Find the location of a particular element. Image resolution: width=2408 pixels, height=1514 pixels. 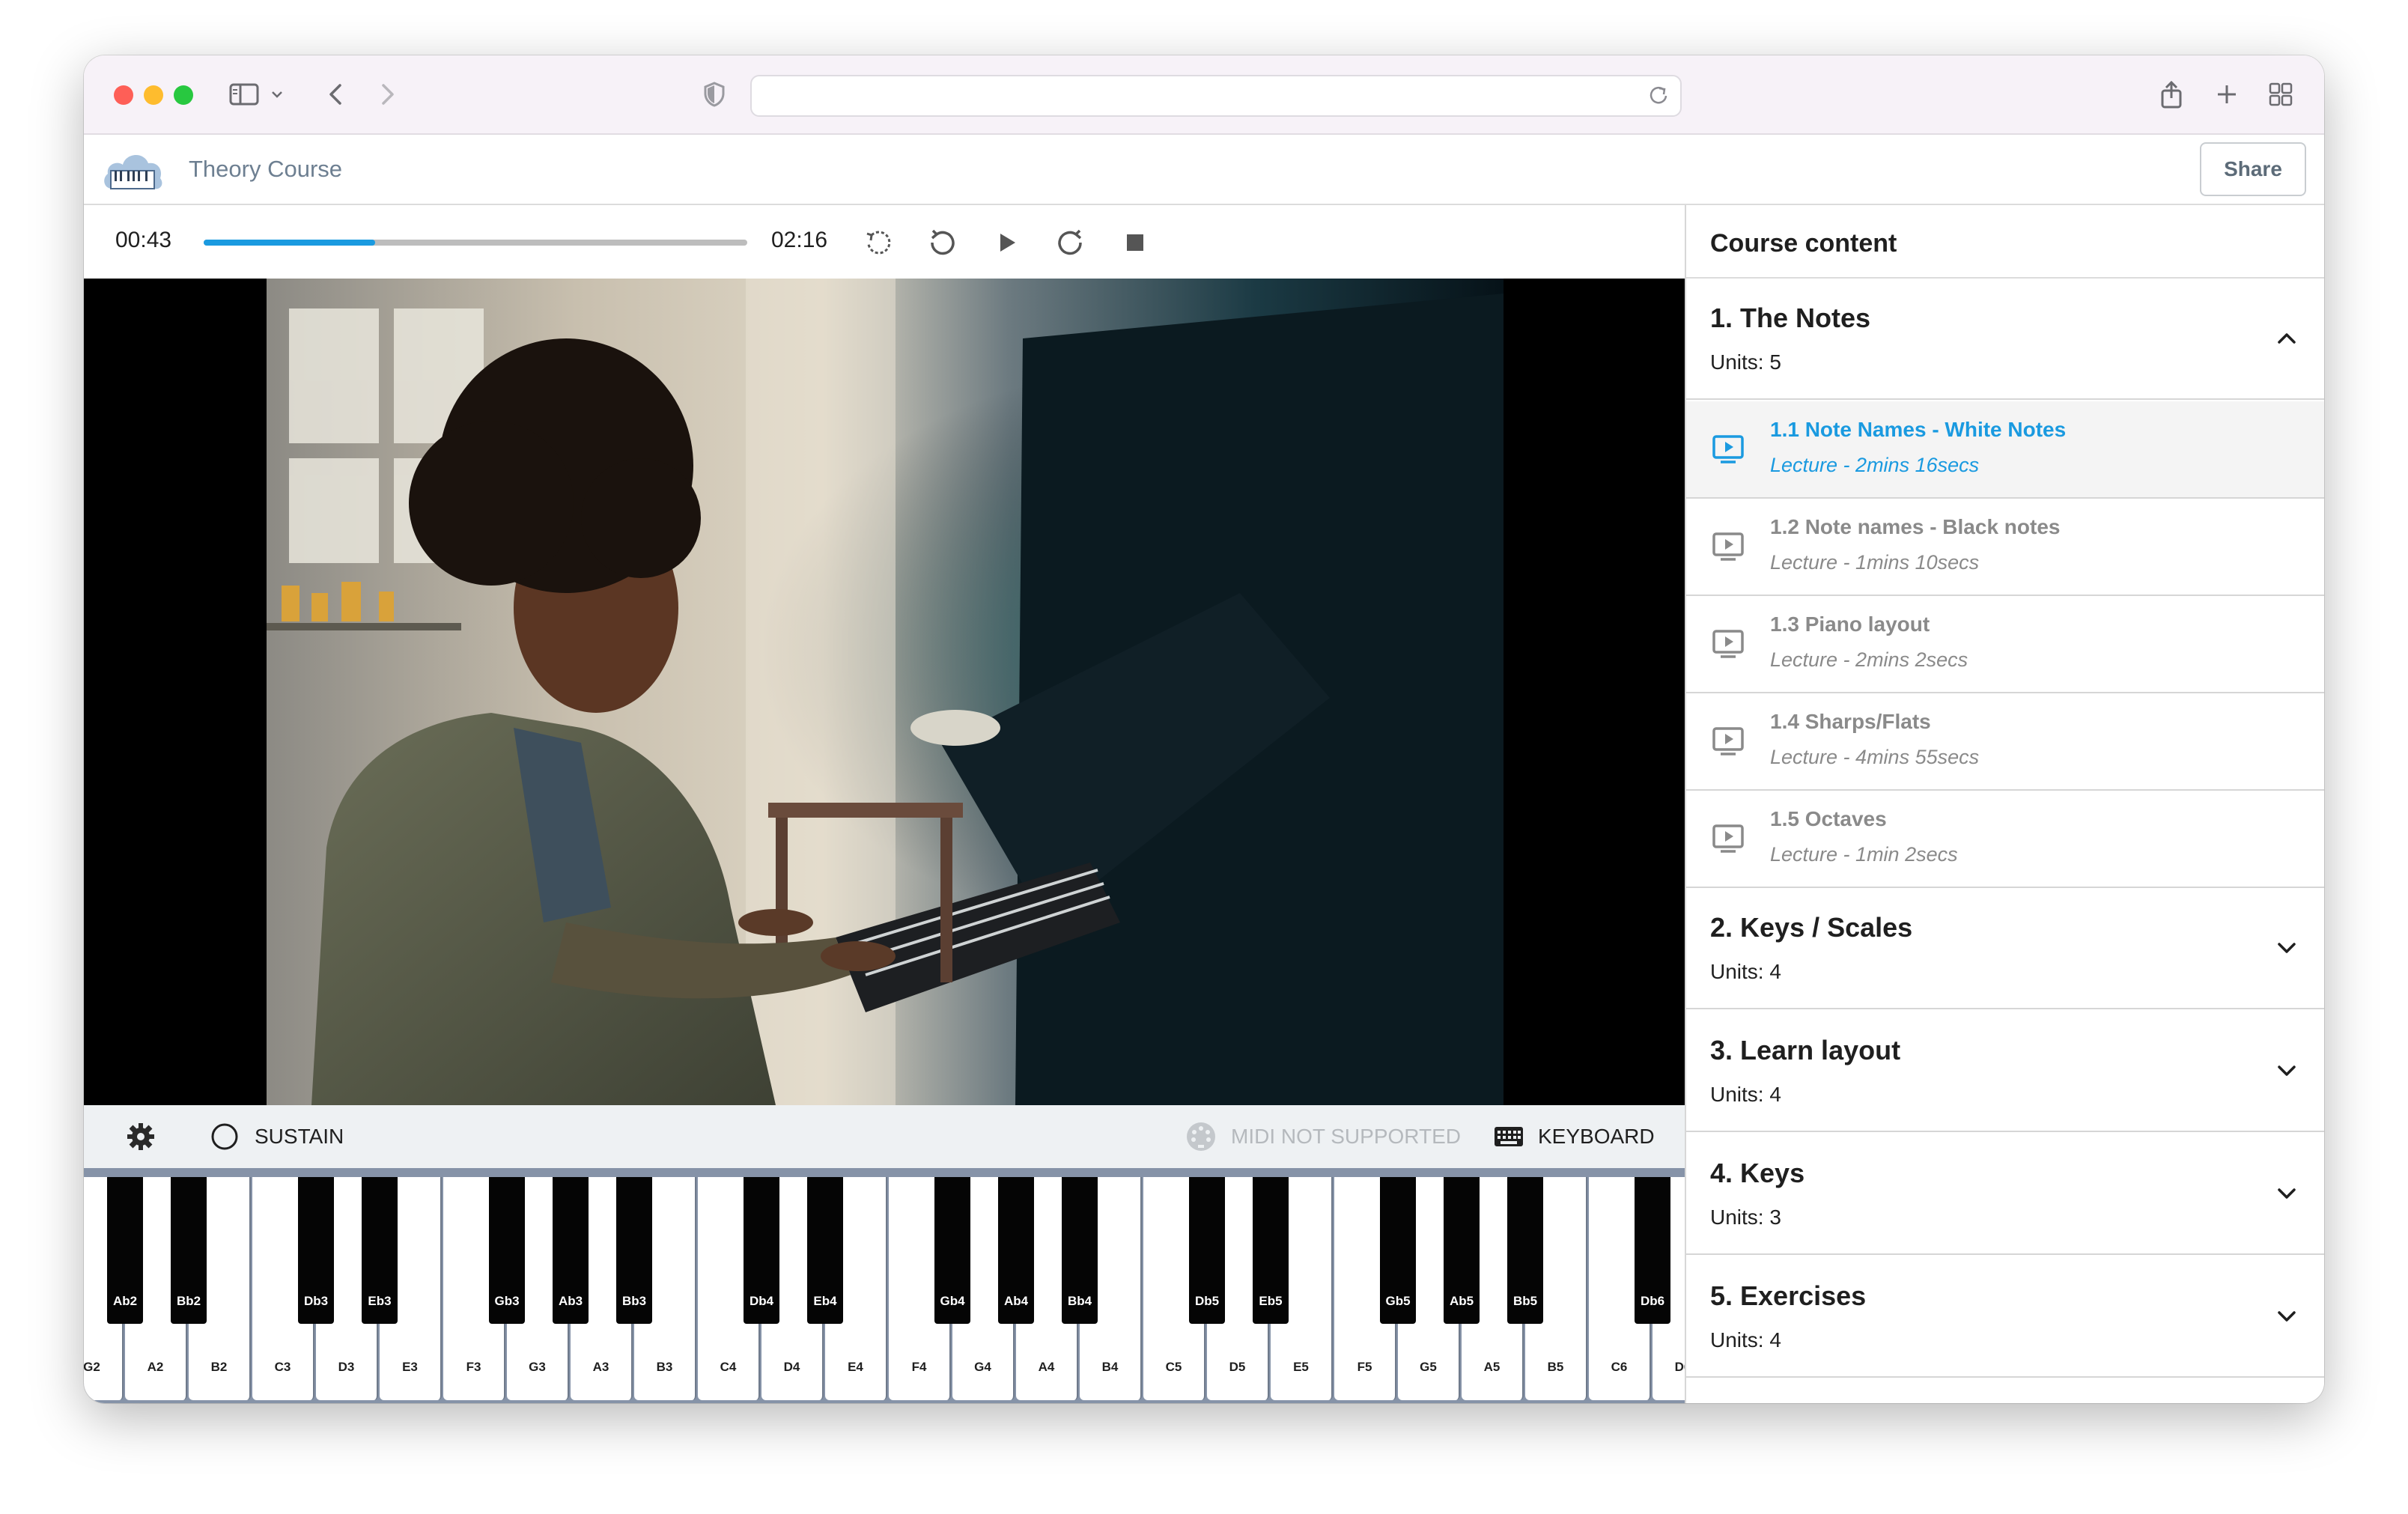

course-section: 5. Exercises Units: 4 is located at coordinates (2005, 1317).